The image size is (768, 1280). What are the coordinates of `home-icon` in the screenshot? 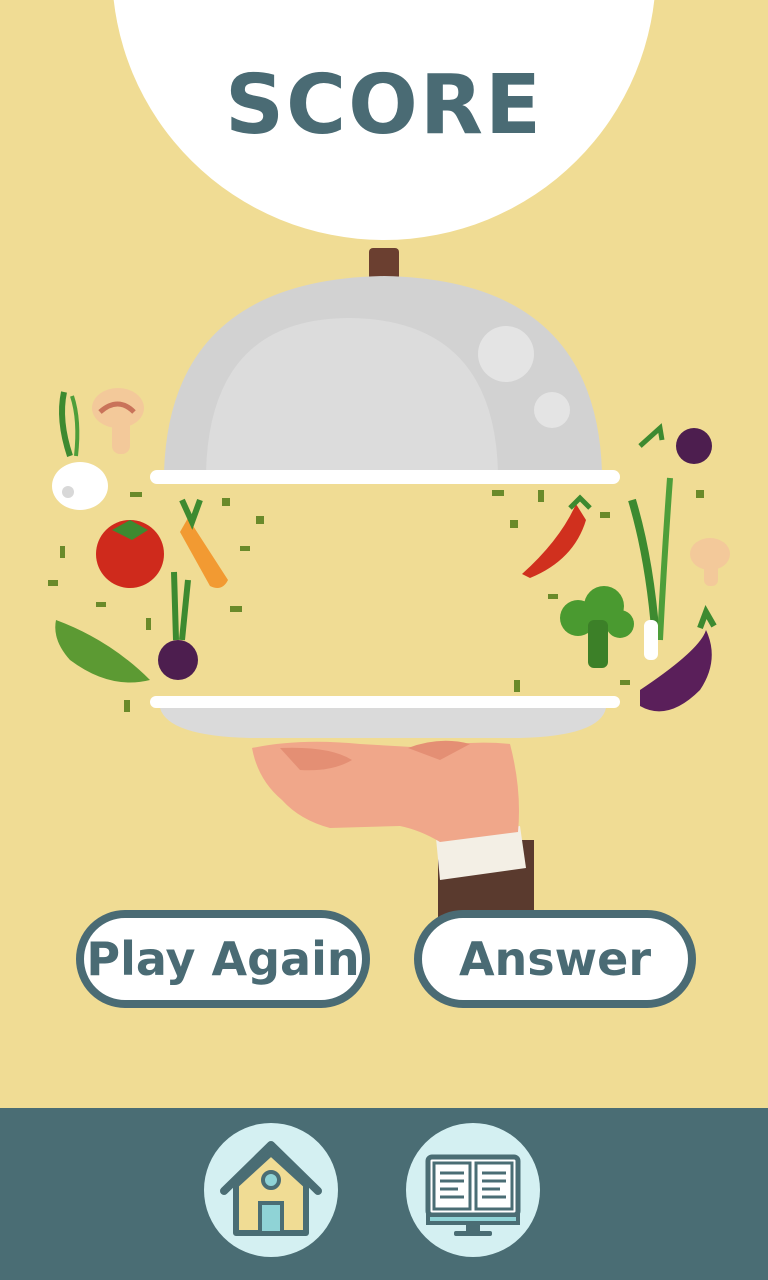 It's located at (271, 1188).